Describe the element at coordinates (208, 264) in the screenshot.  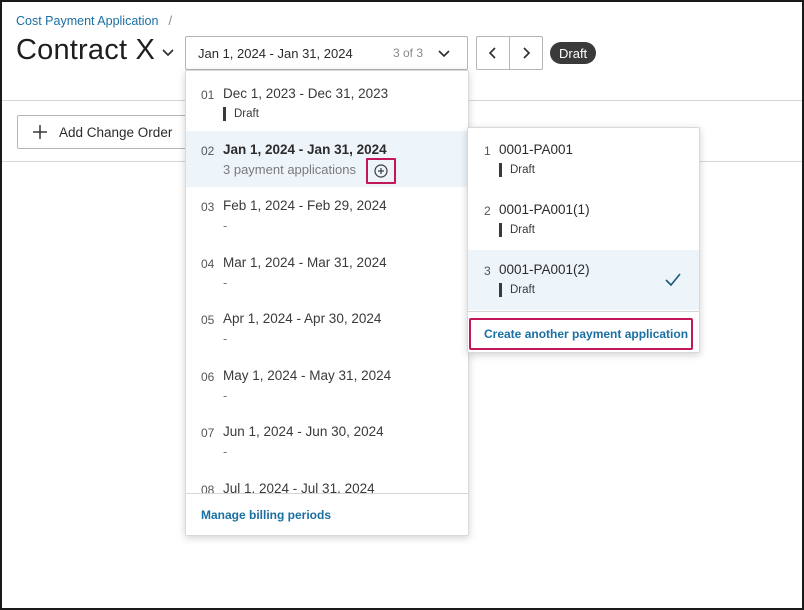
I see `period-number: 04` at that location.